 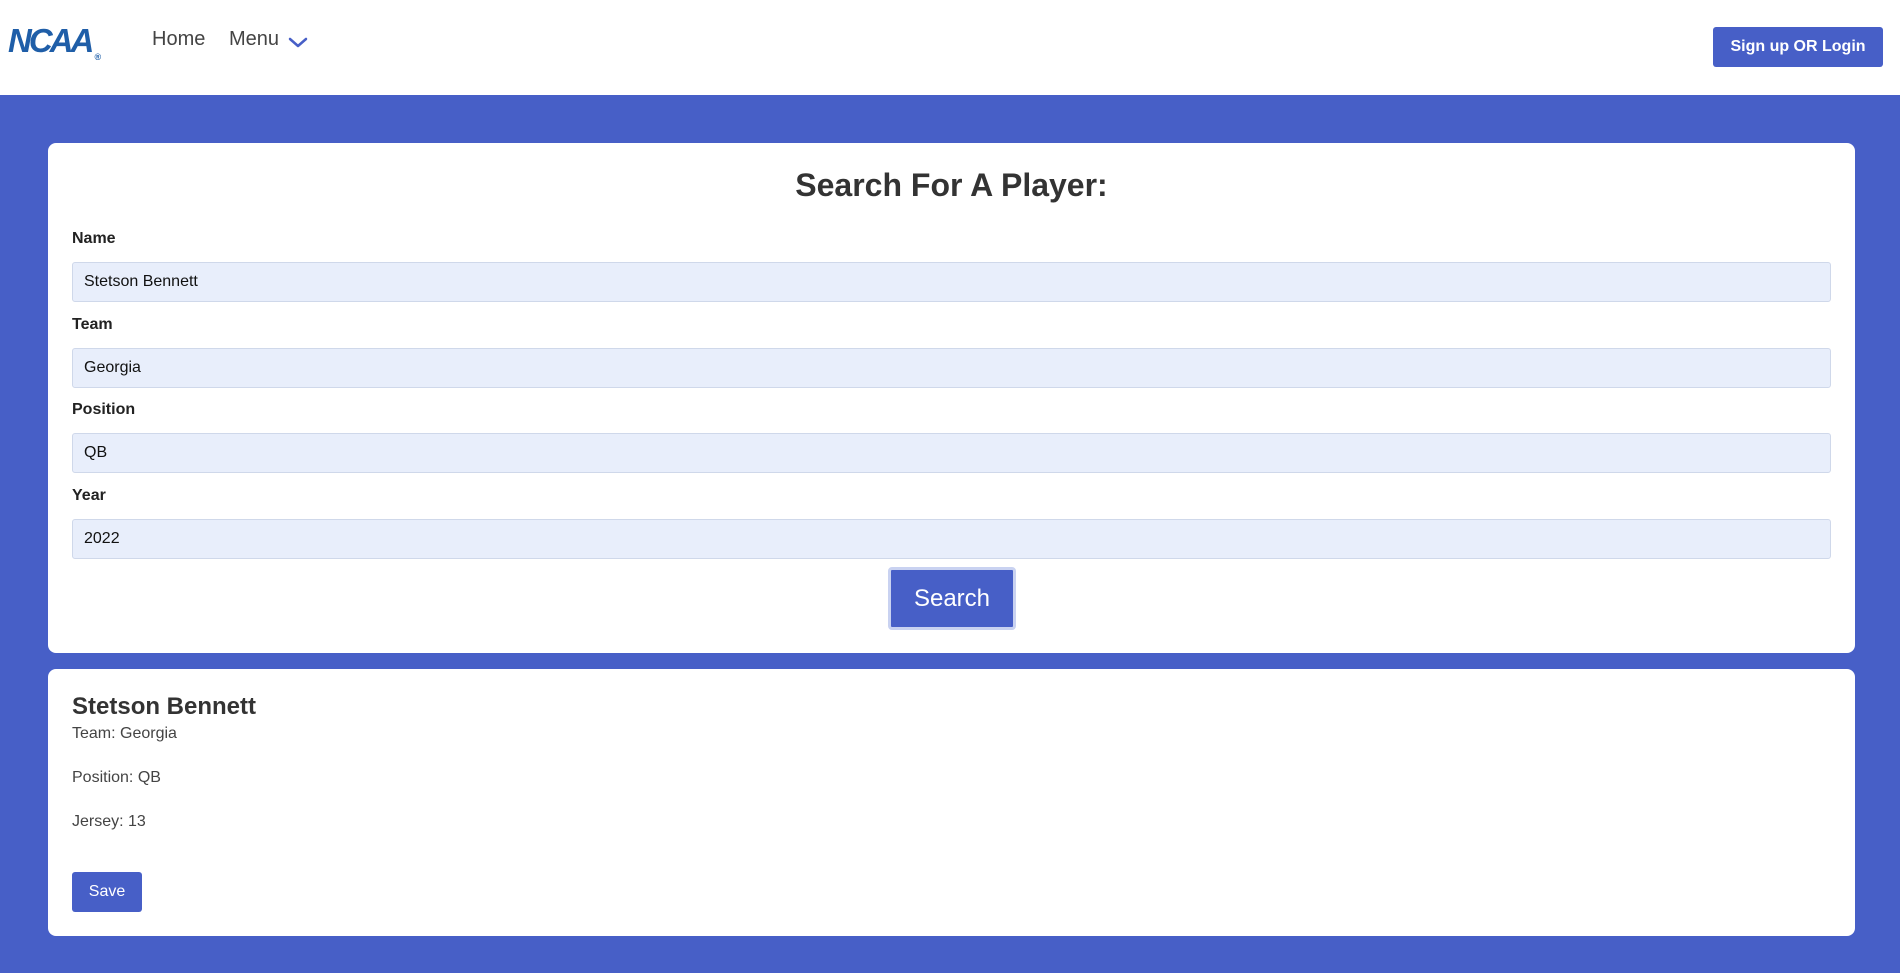 I want to click on logo-registered-mark: ®, so click(x=97, y=57).